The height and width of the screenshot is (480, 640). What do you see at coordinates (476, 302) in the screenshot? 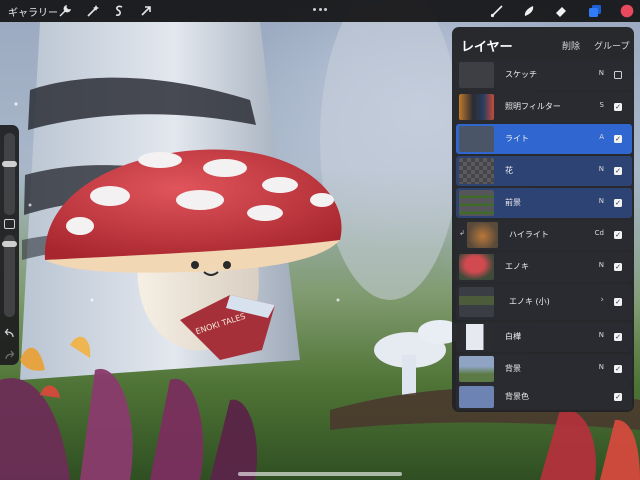
I see `group-thumbnail` at bounding box center [476, 302].